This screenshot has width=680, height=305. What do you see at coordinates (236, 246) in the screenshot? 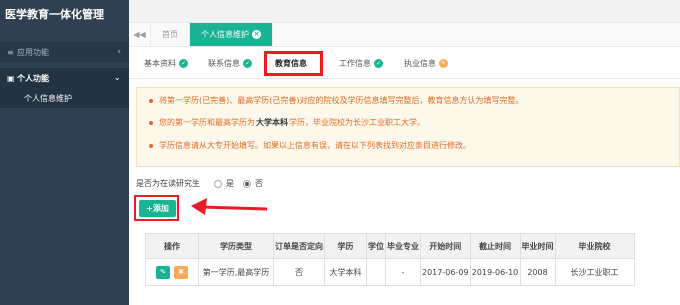
I see `column-header: 学历类型` at bounding box center [236, 246].